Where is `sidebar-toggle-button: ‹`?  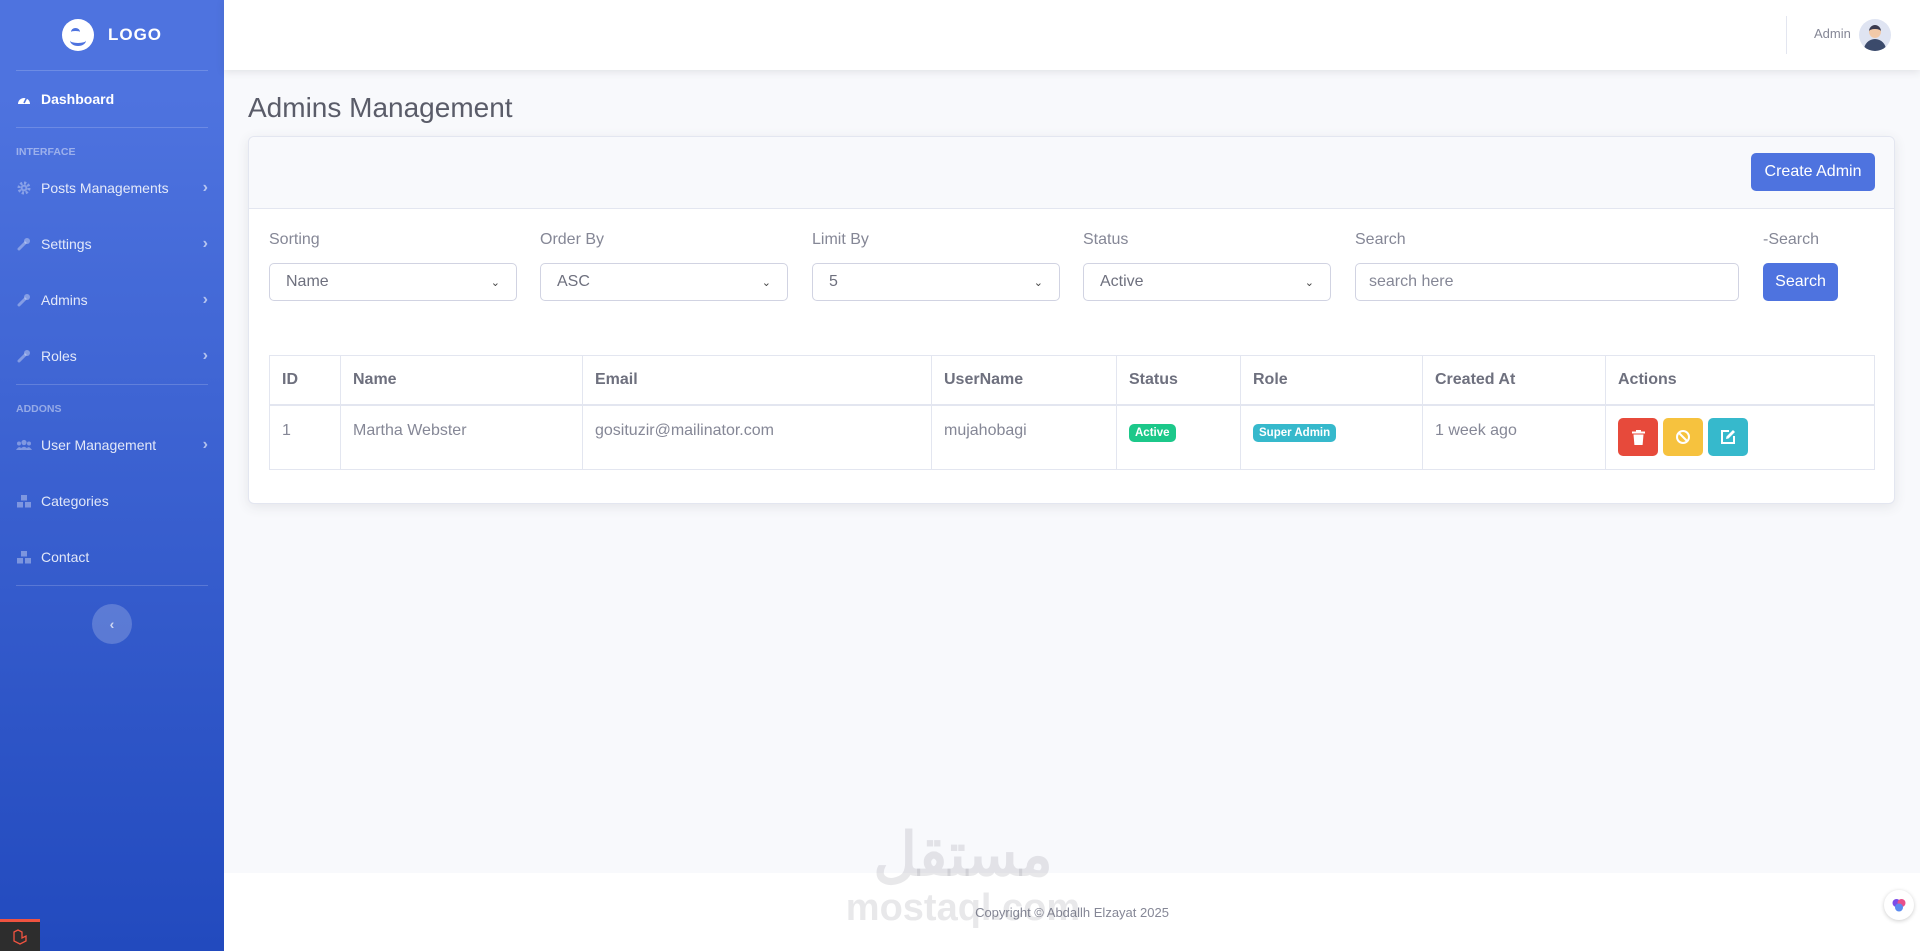
sidebar-toggle-button: ‹ is located at coordinates (112, 624).